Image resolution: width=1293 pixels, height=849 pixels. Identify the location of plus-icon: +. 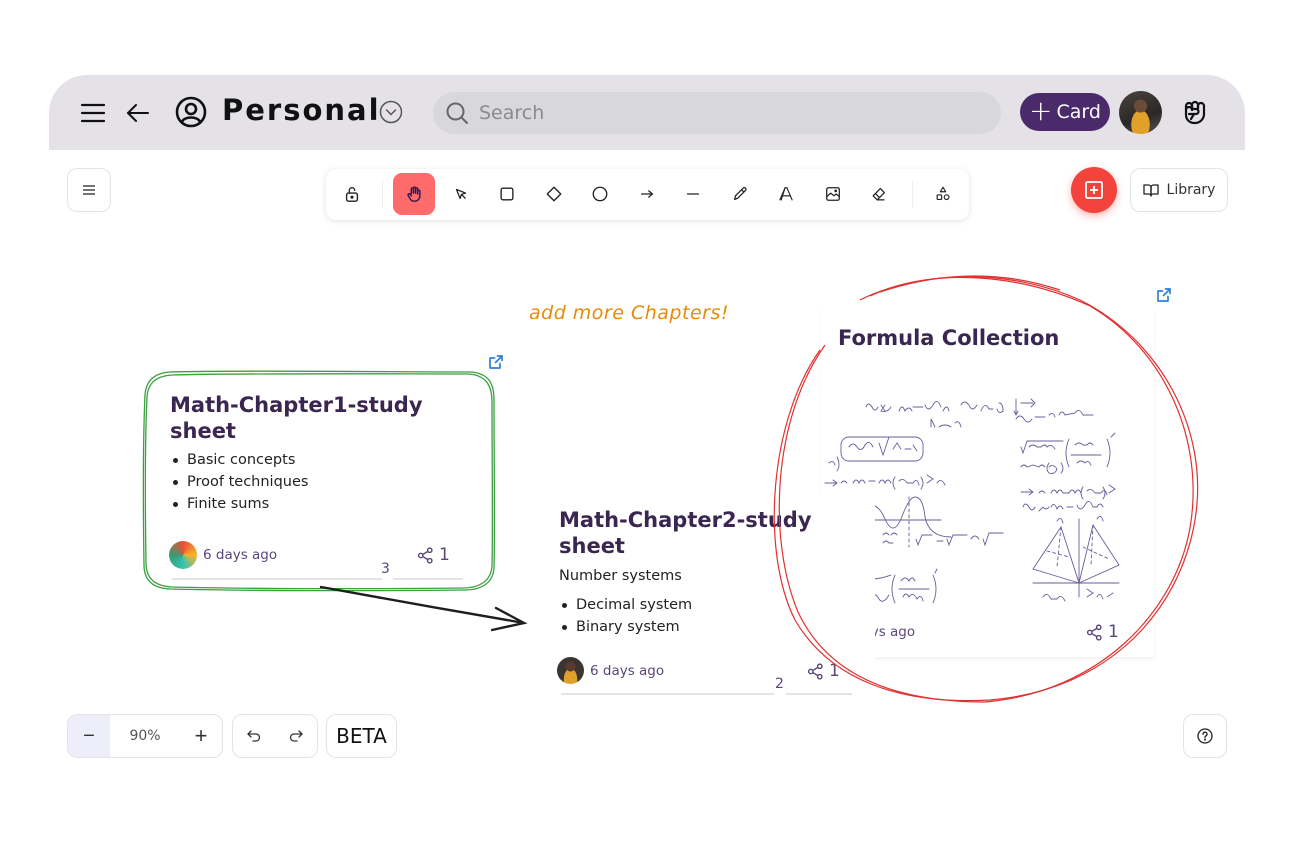
(1041, 110).